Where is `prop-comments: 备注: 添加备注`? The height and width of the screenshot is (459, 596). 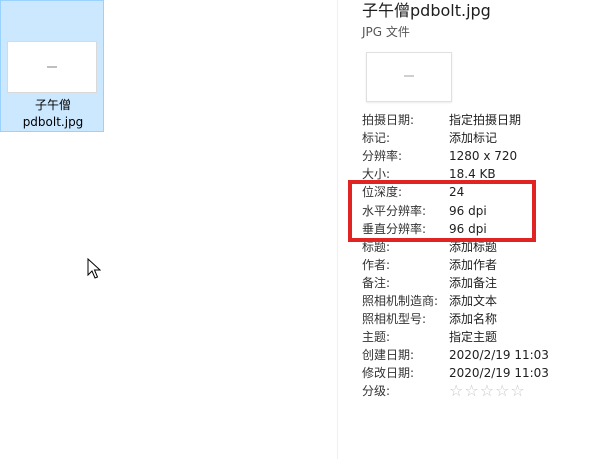 prop-comments: 备注: 添加备注 is located at coordinates (477, 283).